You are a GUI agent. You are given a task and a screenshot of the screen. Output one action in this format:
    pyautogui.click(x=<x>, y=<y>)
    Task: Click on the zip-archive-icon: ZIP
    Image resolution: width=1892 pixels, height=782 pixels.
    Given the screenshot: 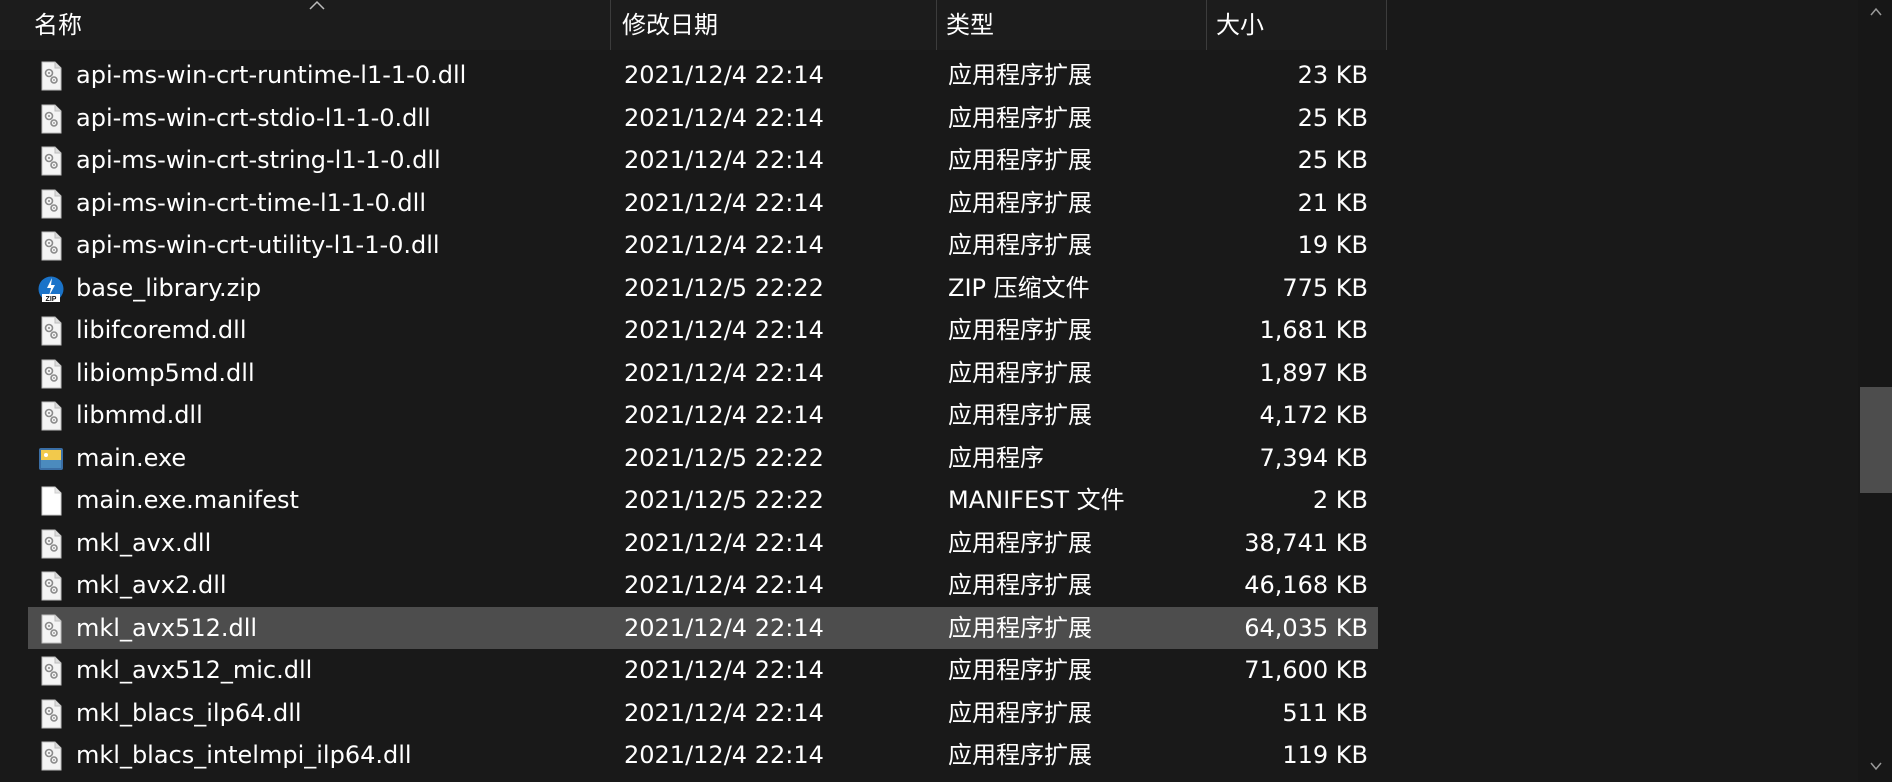 What is the action you would take?
    pyautogui.click(x=51, y=289)
    